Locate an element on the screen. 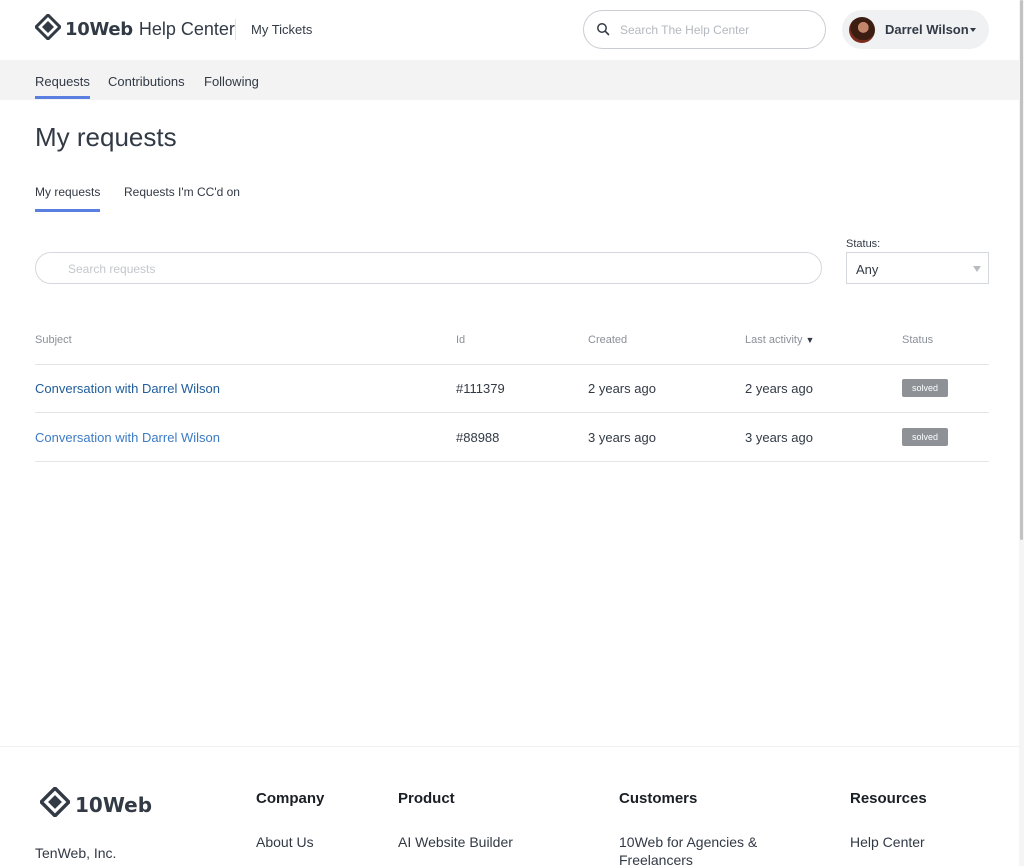  footer-heading-resources: Resources is located at coordinates (888, 798).